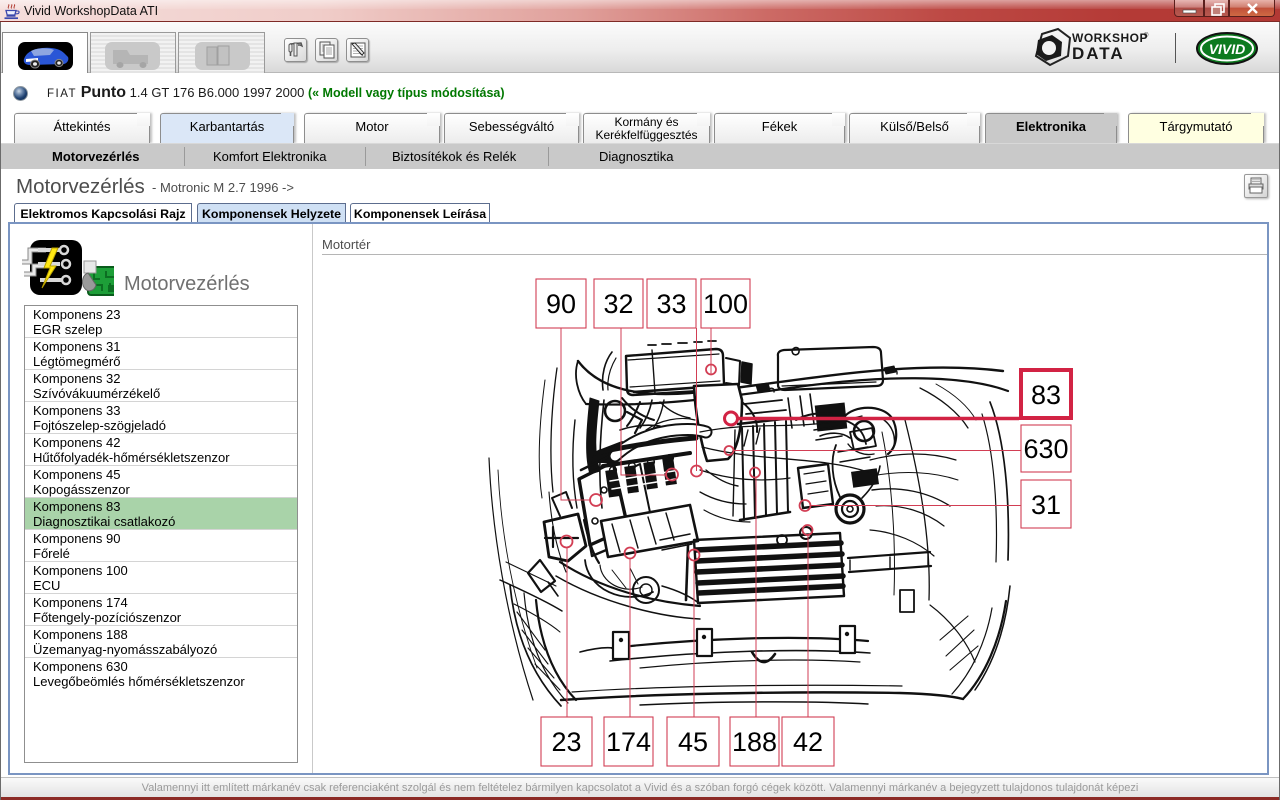 Image resolution: width=1280 pixels, height=800 pixels. I want to click on svg-text: 42, so click(808, 742).